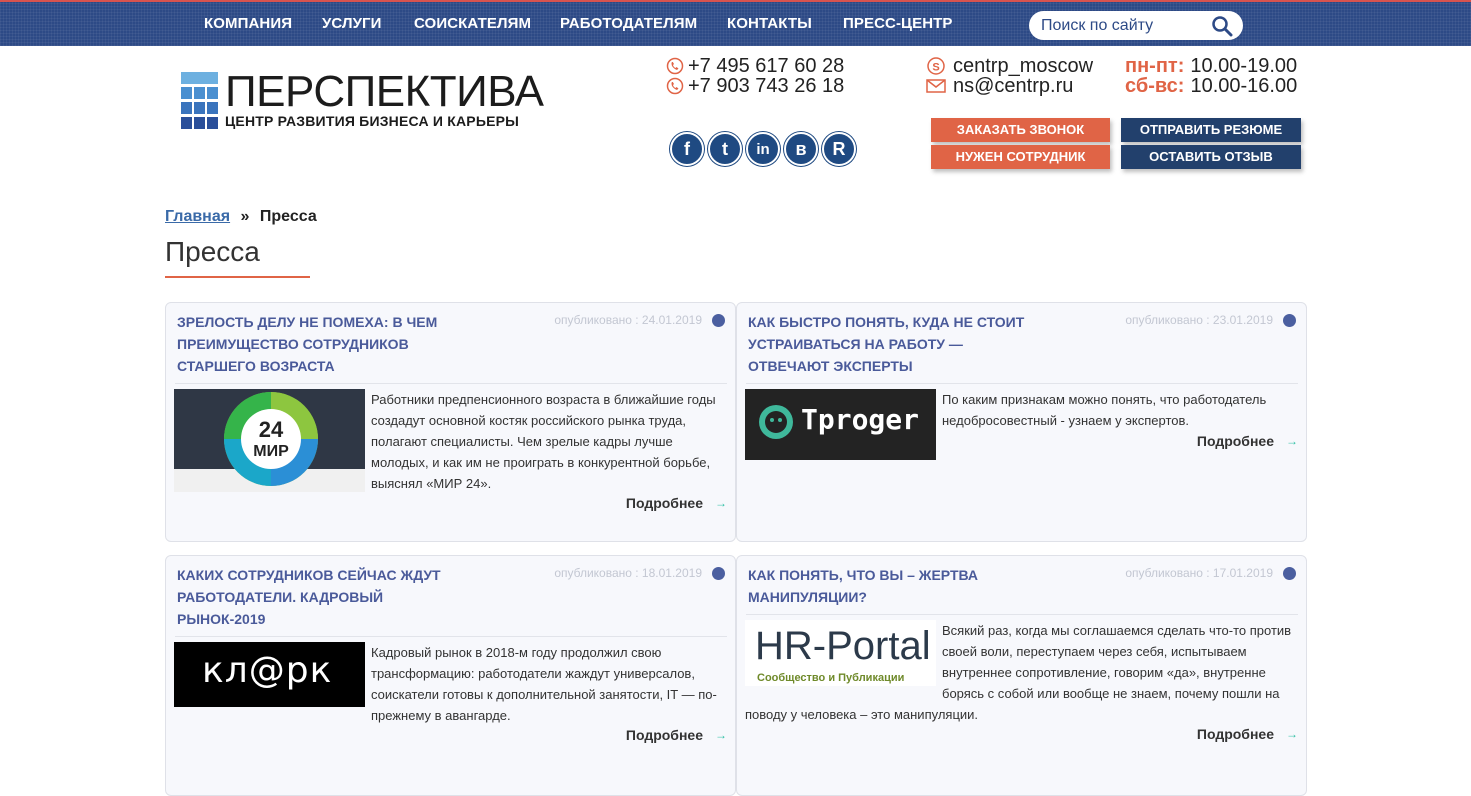 The height and width of the screenshot is (796, 1471). Describe the element at coordinates (1020, 157) in the screenshot. I see `need-employee-button: НУЖЕН СОТРУДНИК` at that location.